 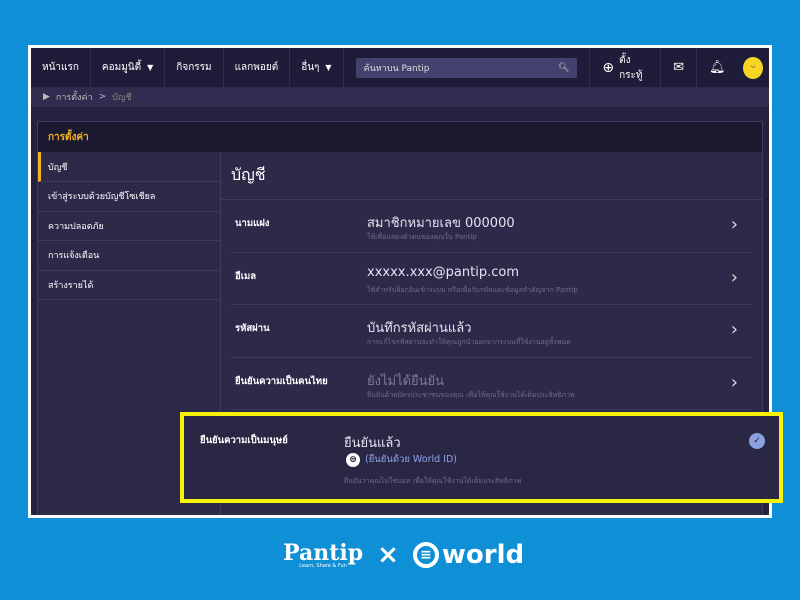 What do you see at coordinates (257, 67) in the screenshot?
I see `nav-points: แลกพอยต์` at bounding box center [257, 67].